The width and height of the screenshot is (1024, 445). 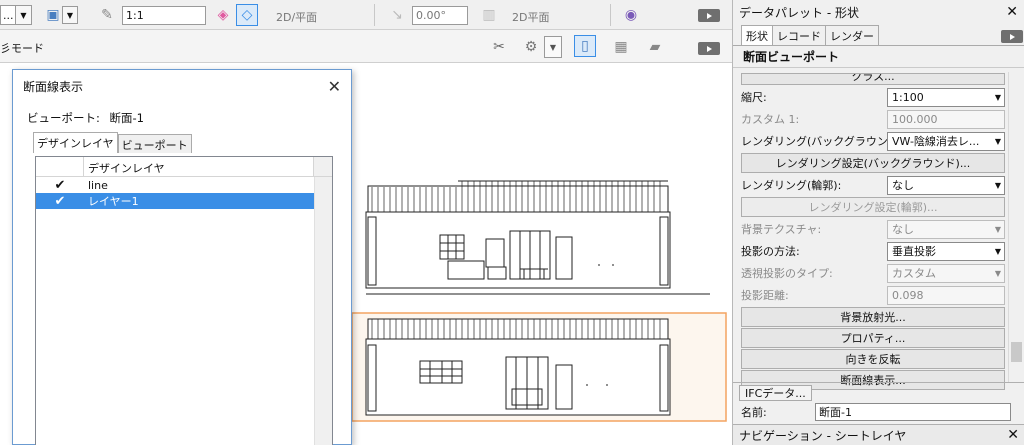 I want to click on projection-value: 垂直投影, so click(x=914, y=251).